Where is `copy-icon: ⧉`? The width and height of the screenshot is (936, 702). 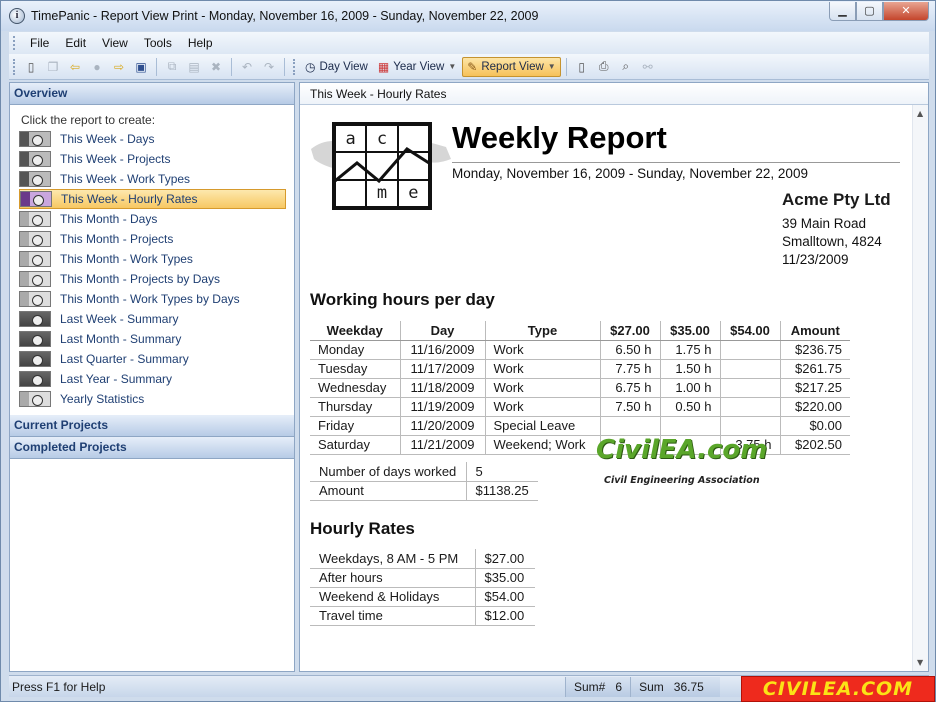
copy-icon: ⧉ is located at coordinates (172, 67).